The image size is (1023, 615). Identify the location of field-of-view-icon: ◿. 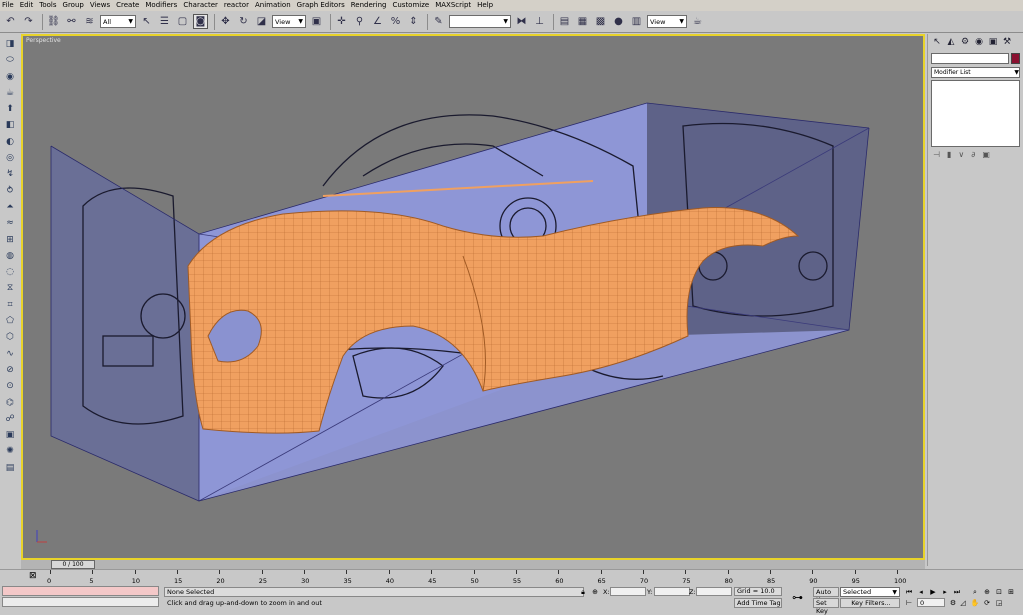
(963, 603).